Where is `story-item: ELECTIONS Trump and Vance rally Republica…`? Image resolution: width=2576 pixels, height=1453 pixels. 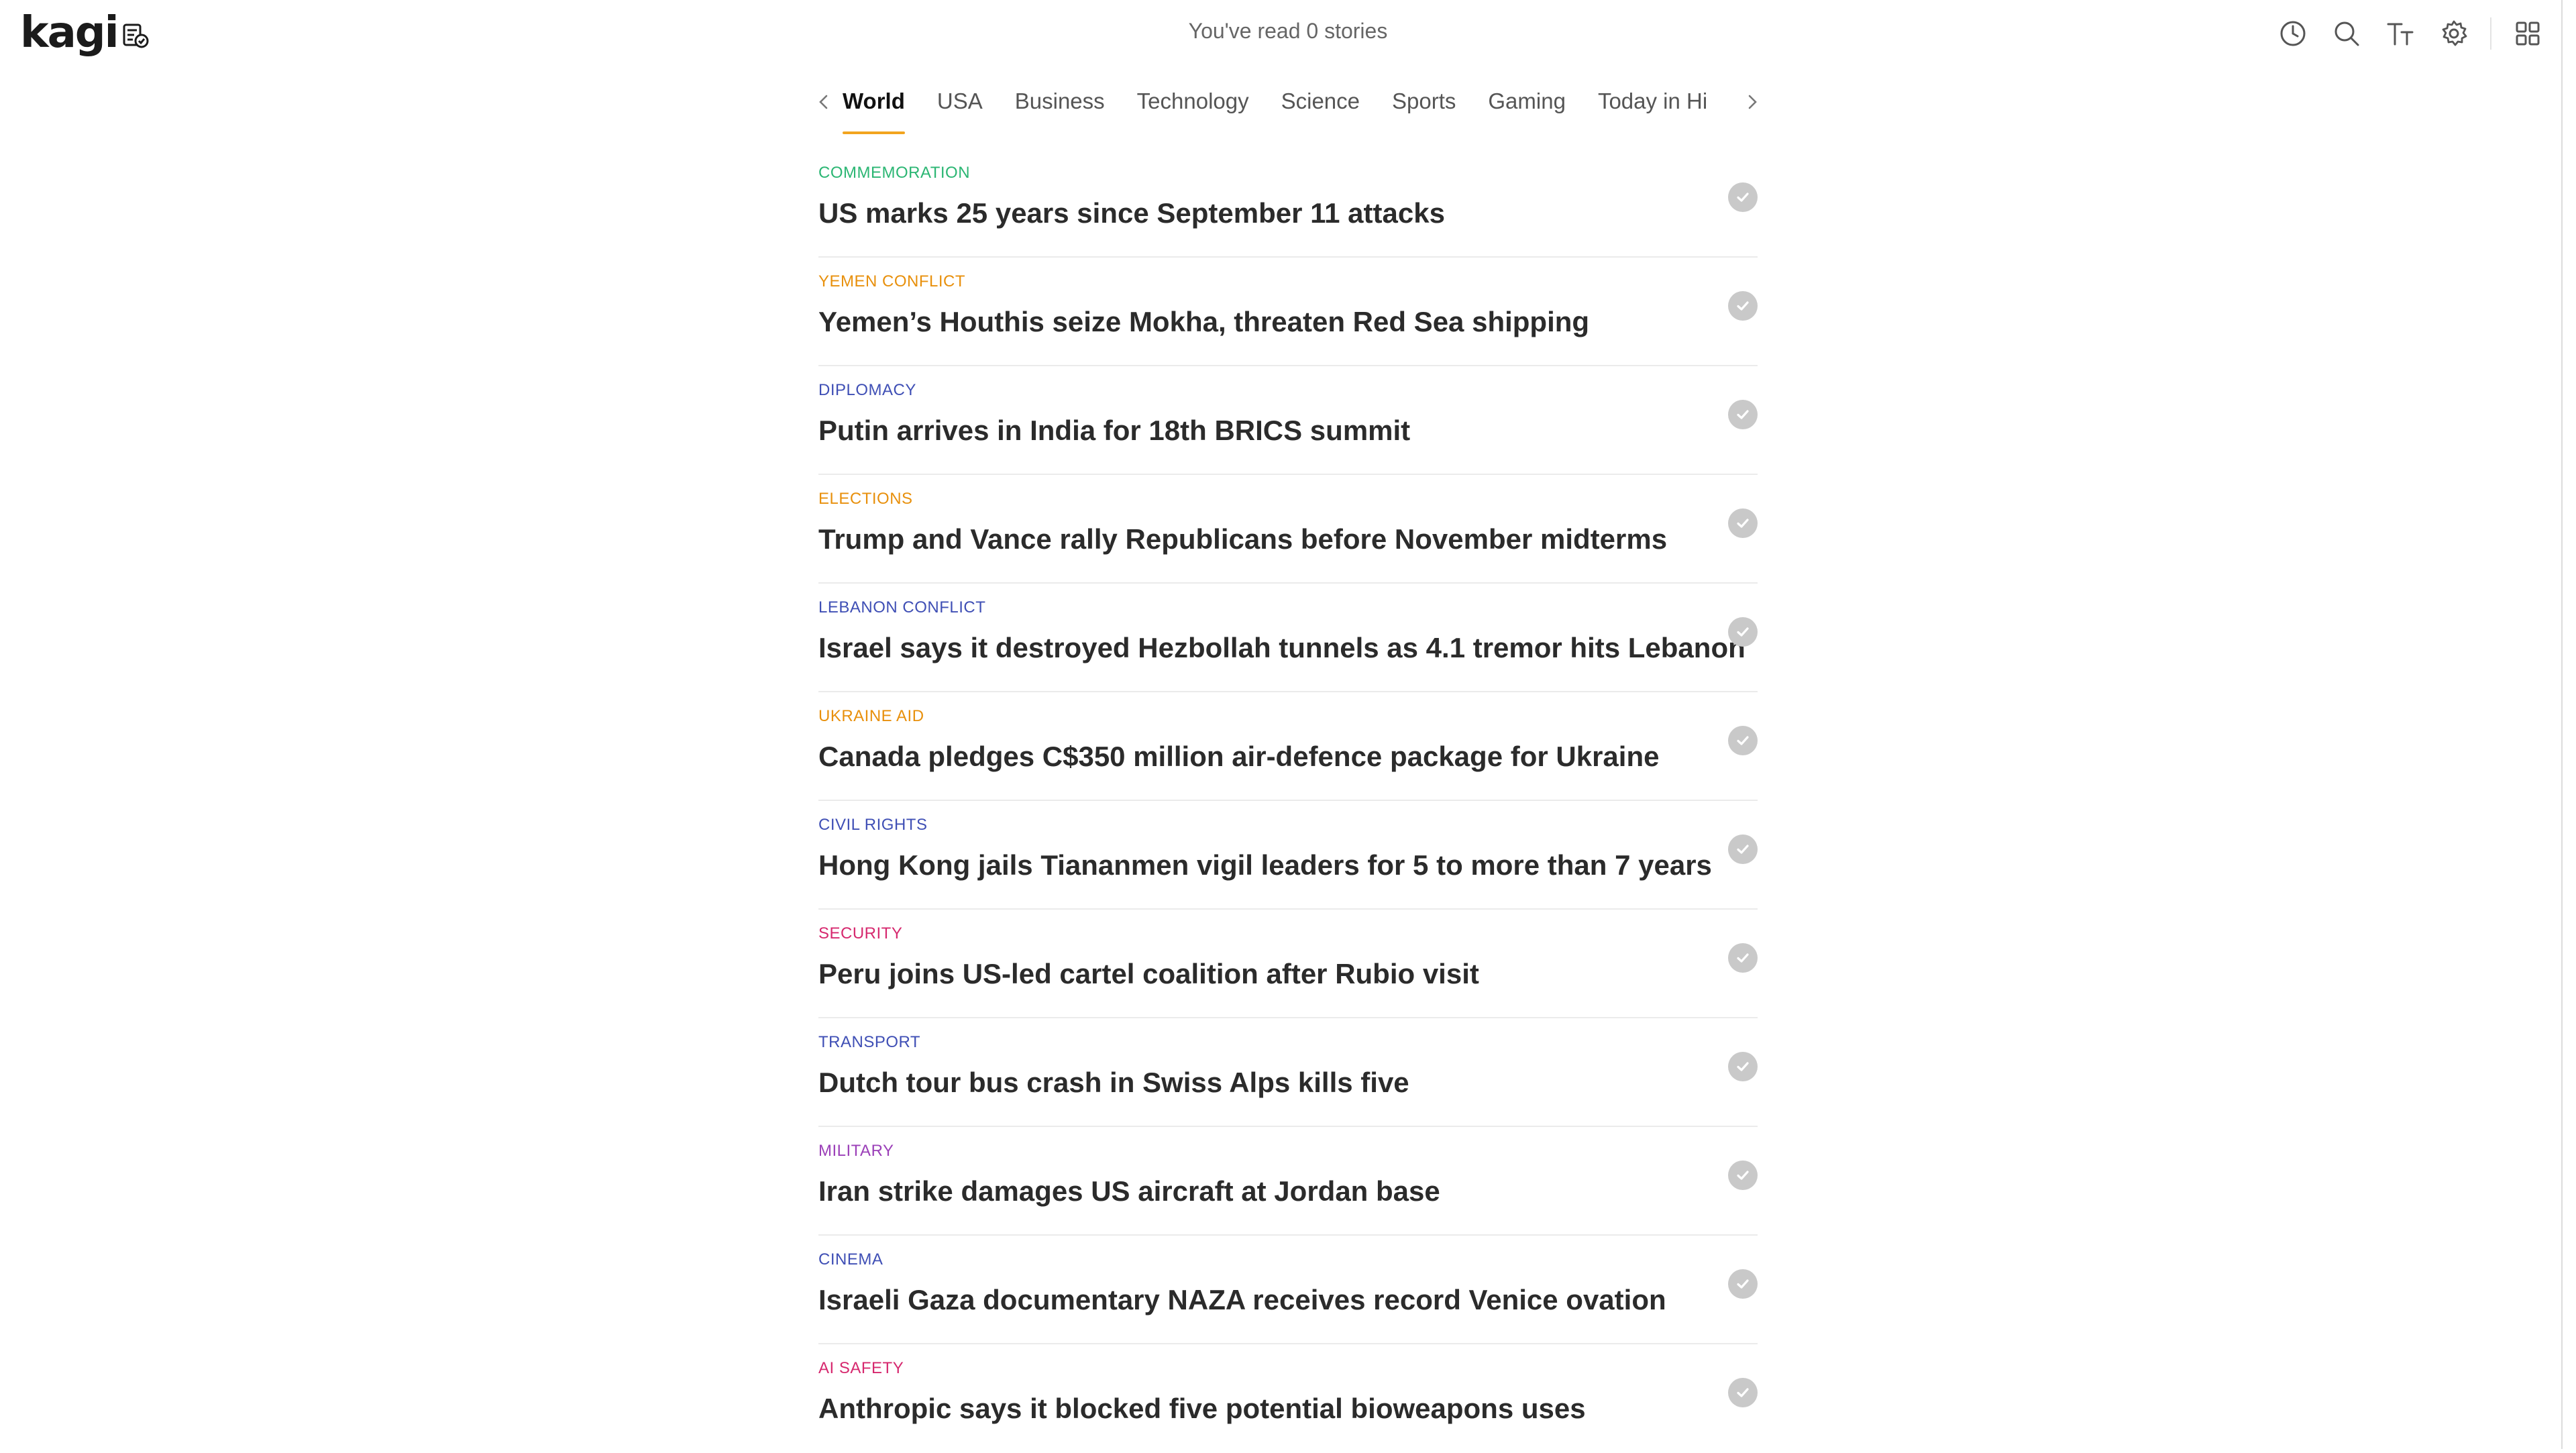 story-item: ELECTIONS Trump and Vance rally Republica… is located at coordinates (1288, 529).